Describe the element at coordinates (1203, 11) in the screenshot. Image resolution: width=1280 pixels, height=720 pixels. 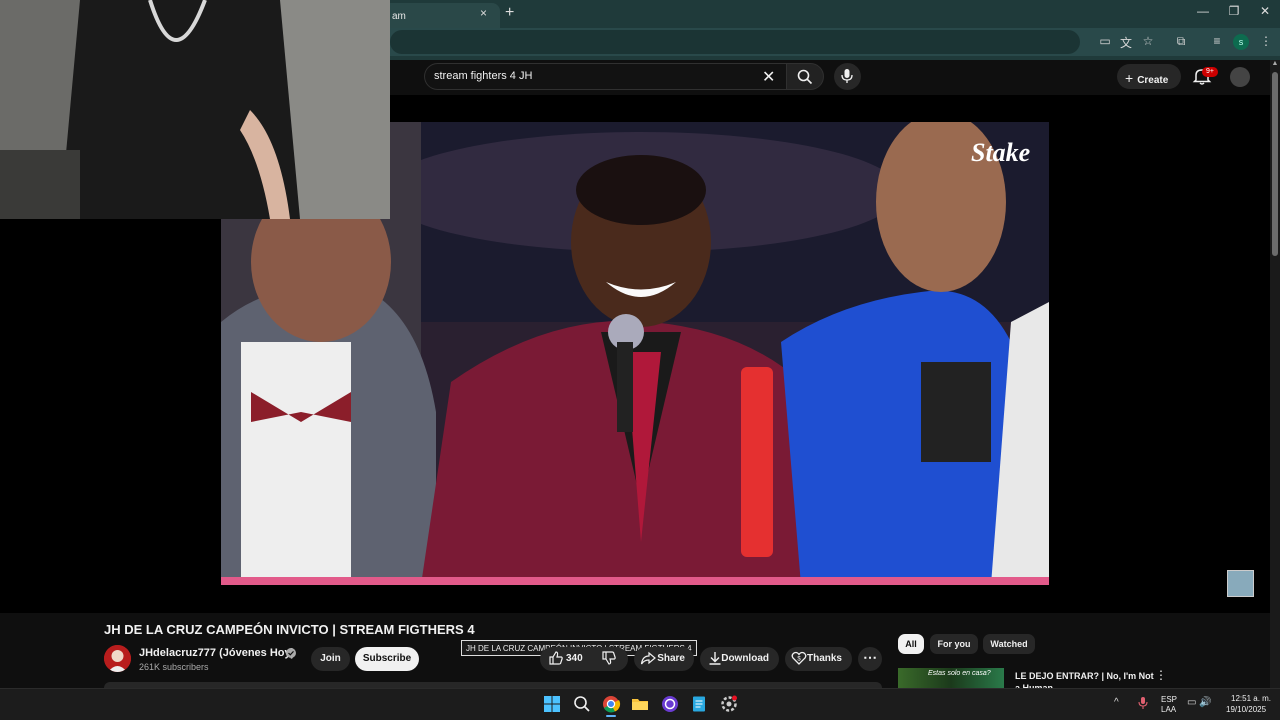
I see `minimize-button: —` at that location.